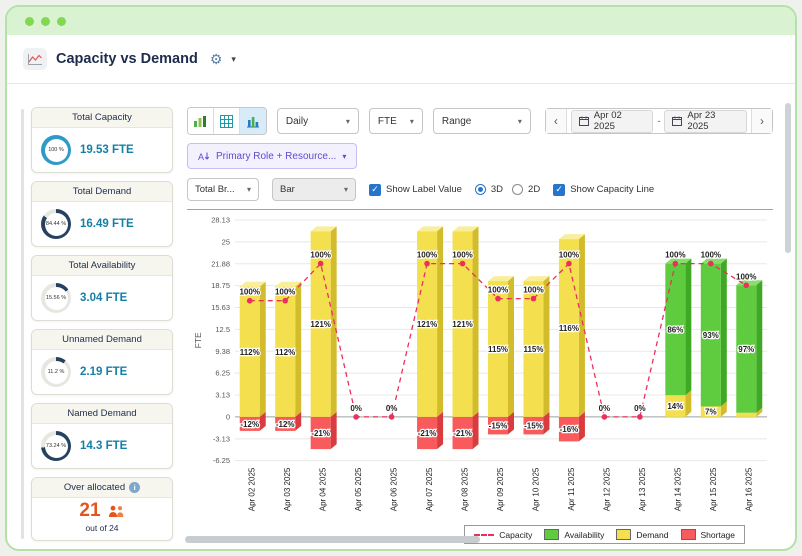 Image resolution: width=802 pixels, height=556 pixels. What do you see at coordinates (90, 510) in the screenshot?
I see `over-allocated-count: 21` at bounding box center [90, 510].